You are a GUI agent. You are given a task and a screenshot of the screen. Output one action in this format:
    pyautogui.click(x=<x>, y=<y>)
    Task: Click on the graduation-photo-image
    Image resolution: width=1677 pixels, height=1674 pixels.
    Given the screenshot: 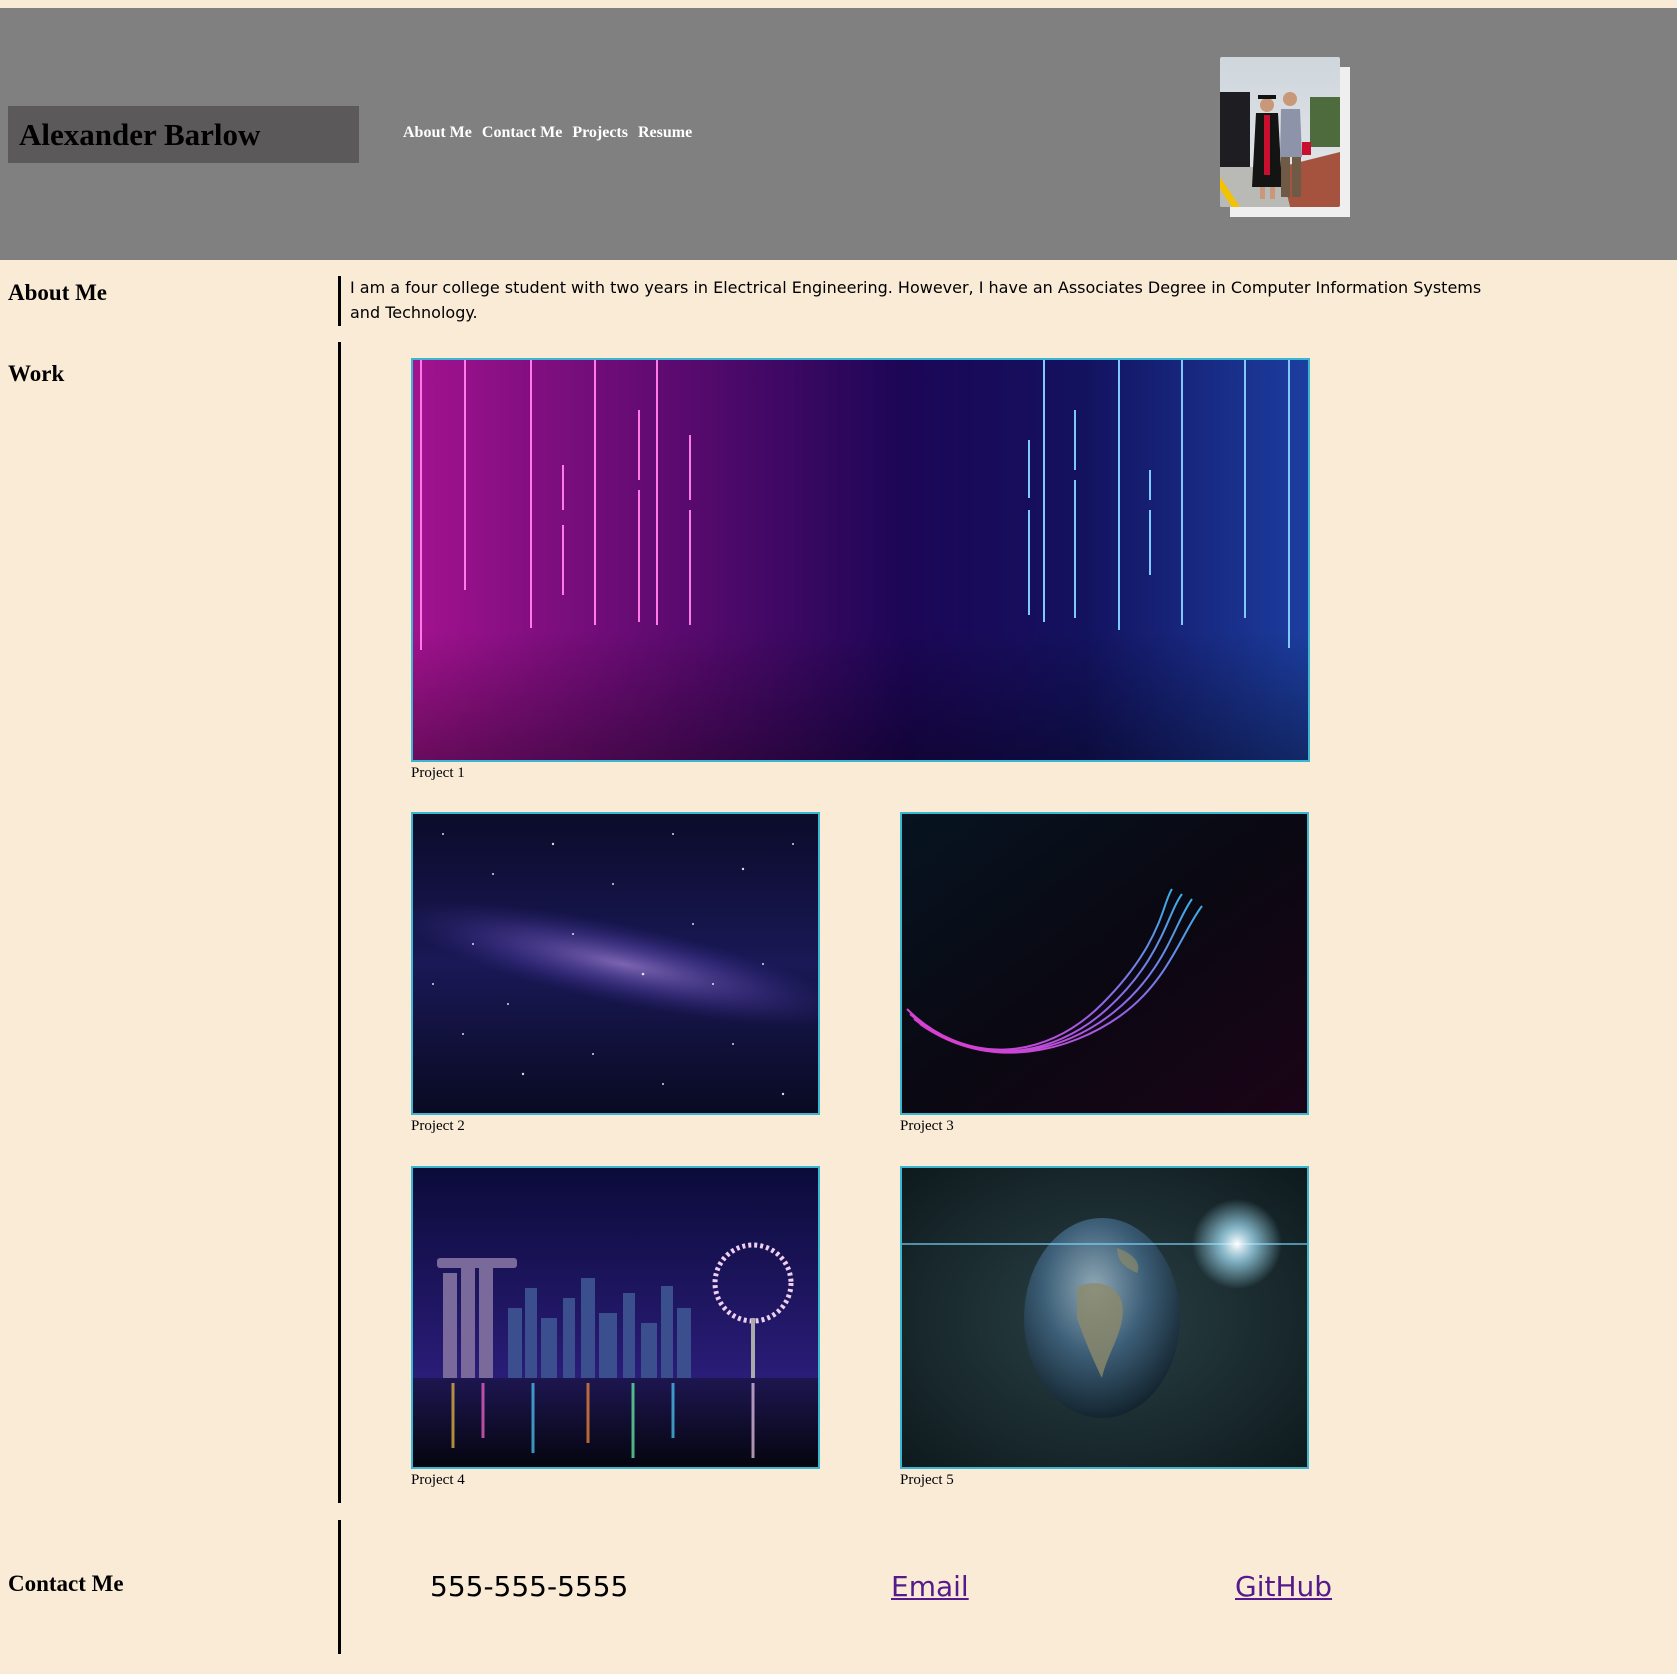 What is the action you would take?
    pyautogui.click(x=1280, y=132)
    